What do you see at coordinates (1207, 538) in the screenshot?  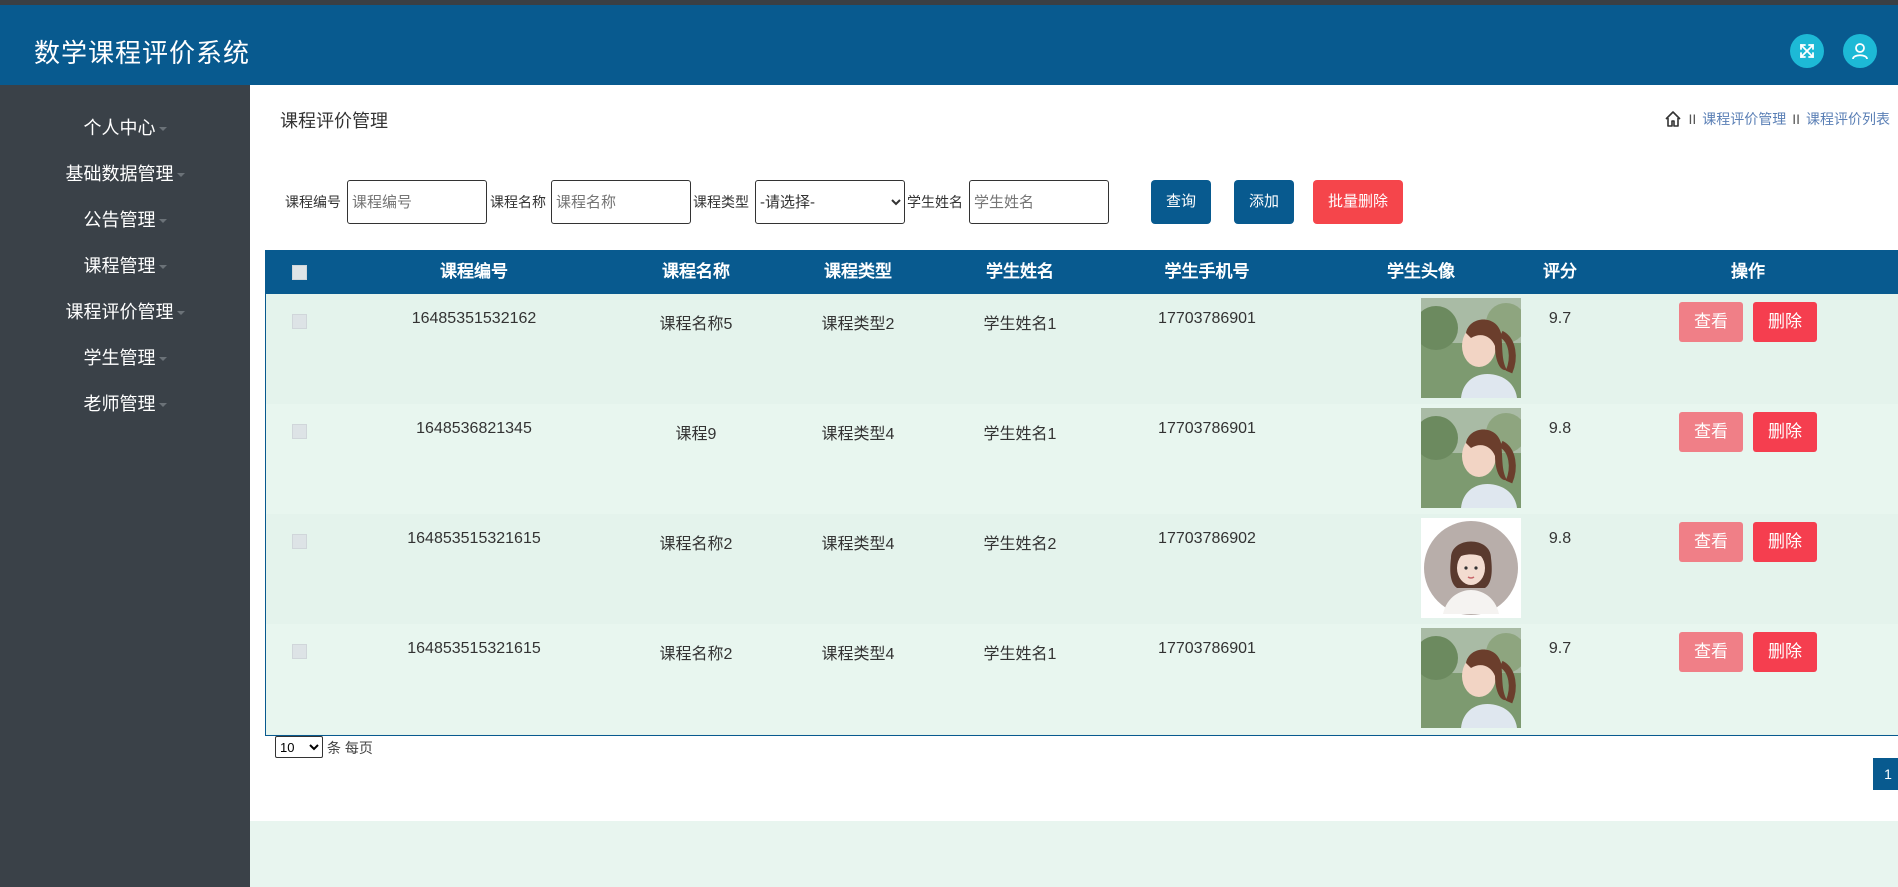 I see `cell-phone: 17703786902` at bounding box center [1207, 538].